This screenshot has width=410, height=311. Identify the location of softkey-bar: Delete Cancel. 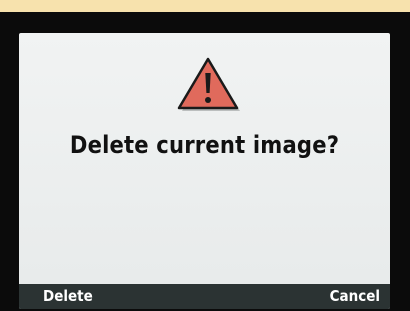
(204, 296).